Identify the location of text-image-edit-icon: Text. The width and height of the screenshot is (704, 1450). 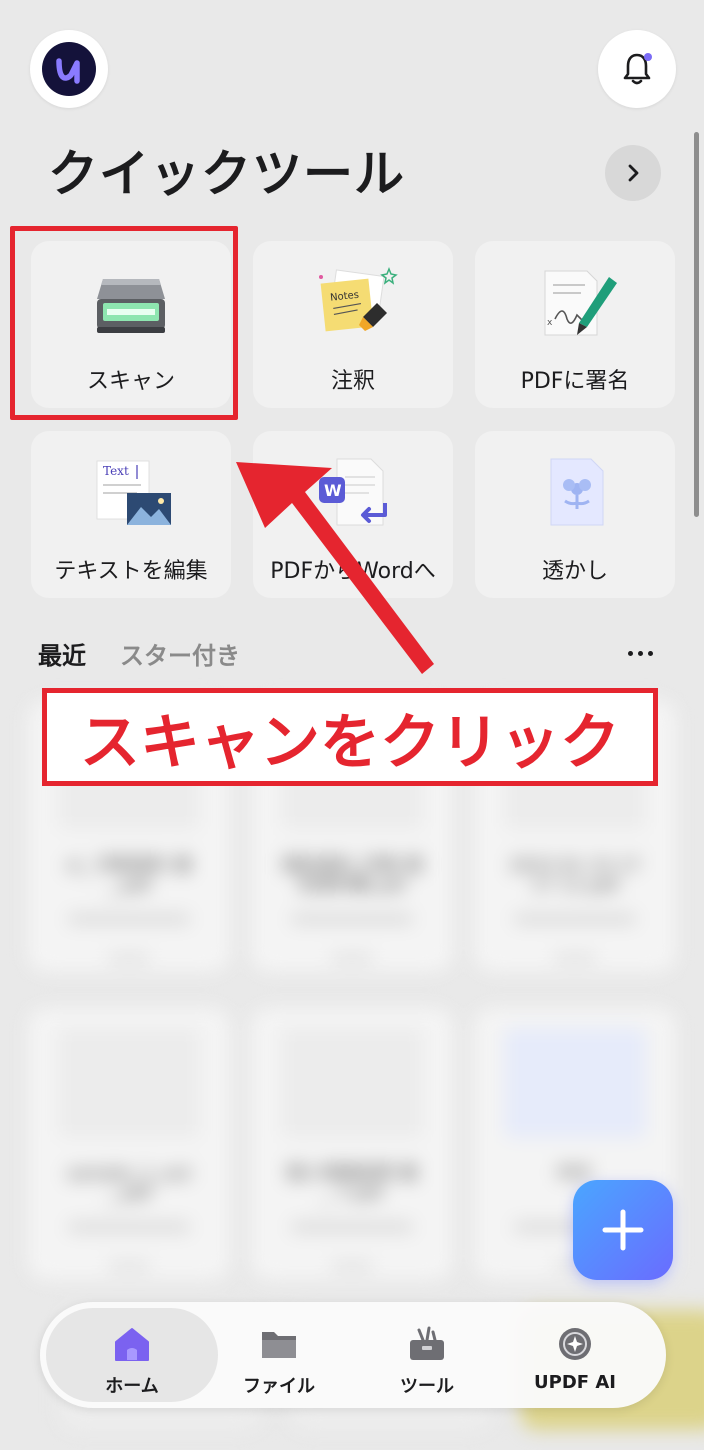
(133, 492).